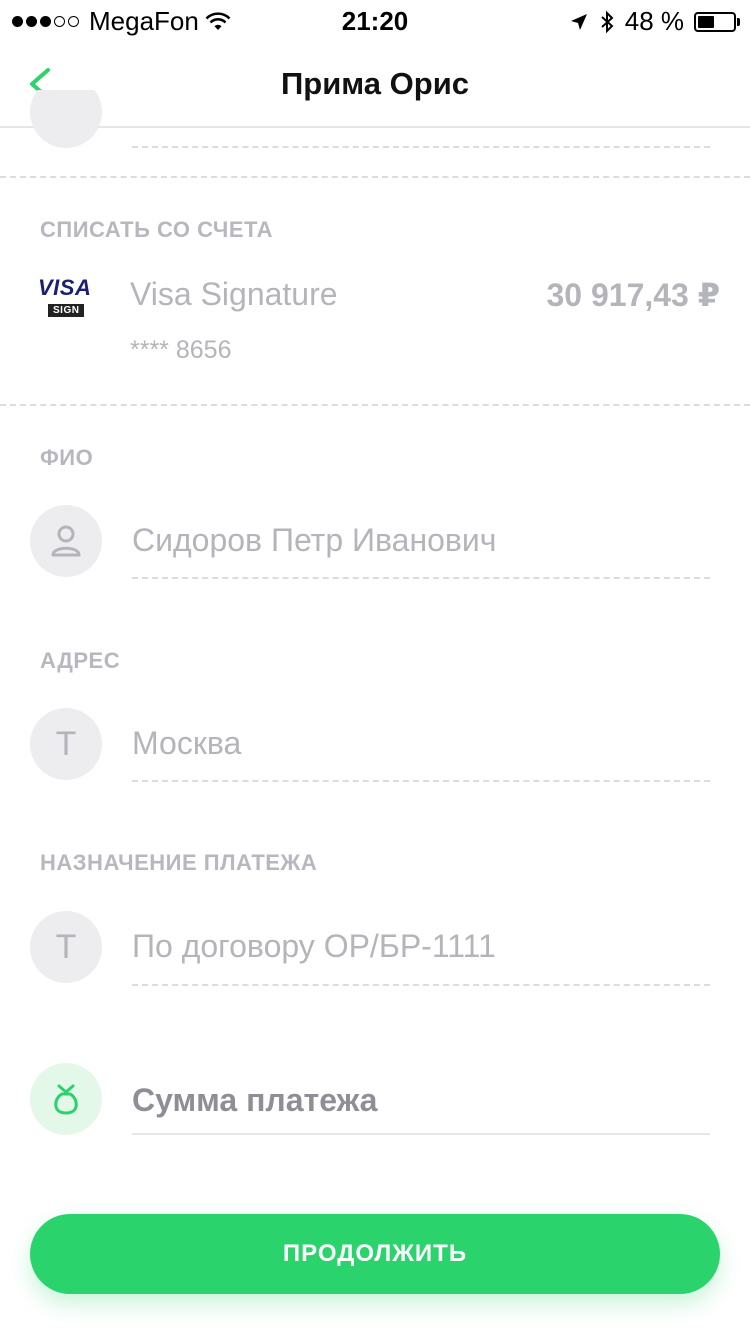 The height and width of the screenshot is (1334, 750). Describe the element at coordinates (607, 21) in the screenshot. I see `bluetooth-icon` at that location.